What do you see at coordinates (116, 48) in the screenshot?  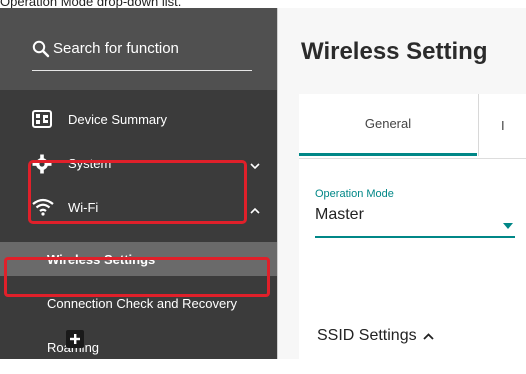 I see `search-placeholder: Search for function` at bounding box center [116, 48].